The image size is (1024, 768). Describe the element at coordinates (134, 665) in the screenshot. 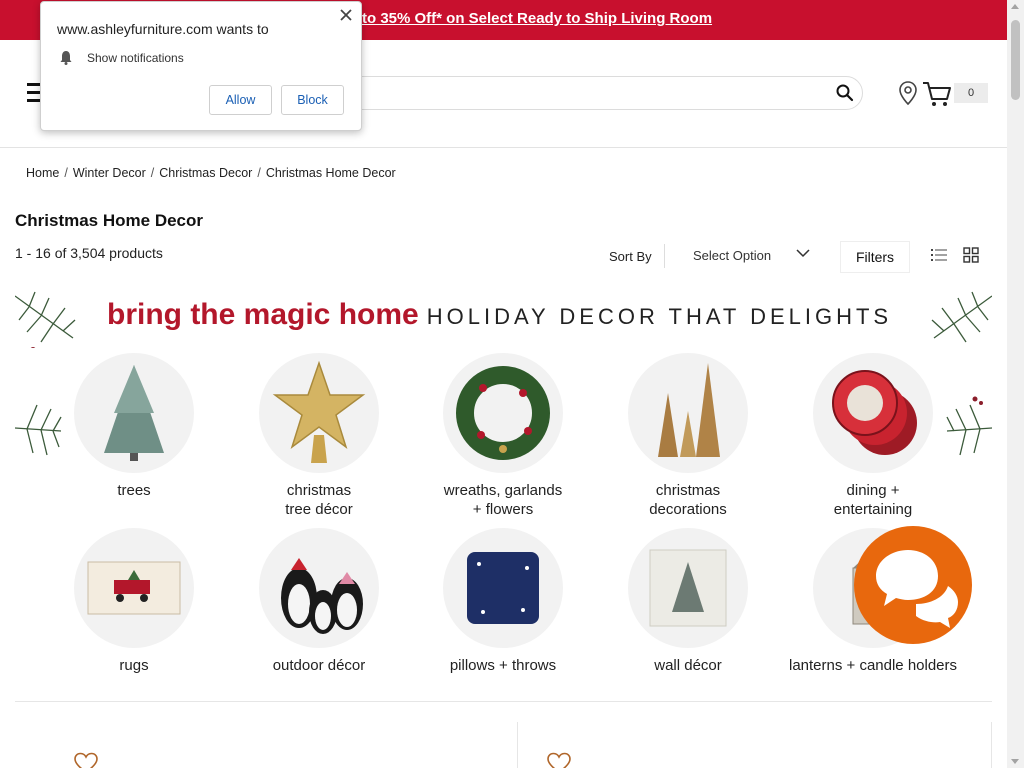

I see `category-label: rugs` at that location.